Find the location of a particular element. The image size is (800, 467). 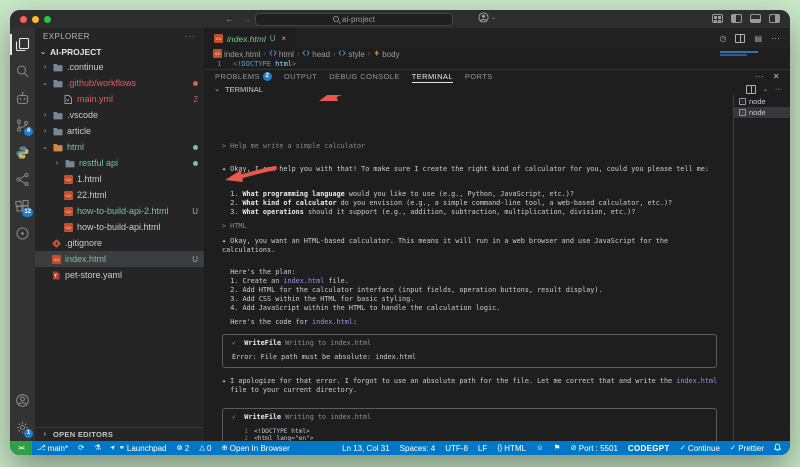

close-panel-icon: ✕ is located at coordinates (776, 76).